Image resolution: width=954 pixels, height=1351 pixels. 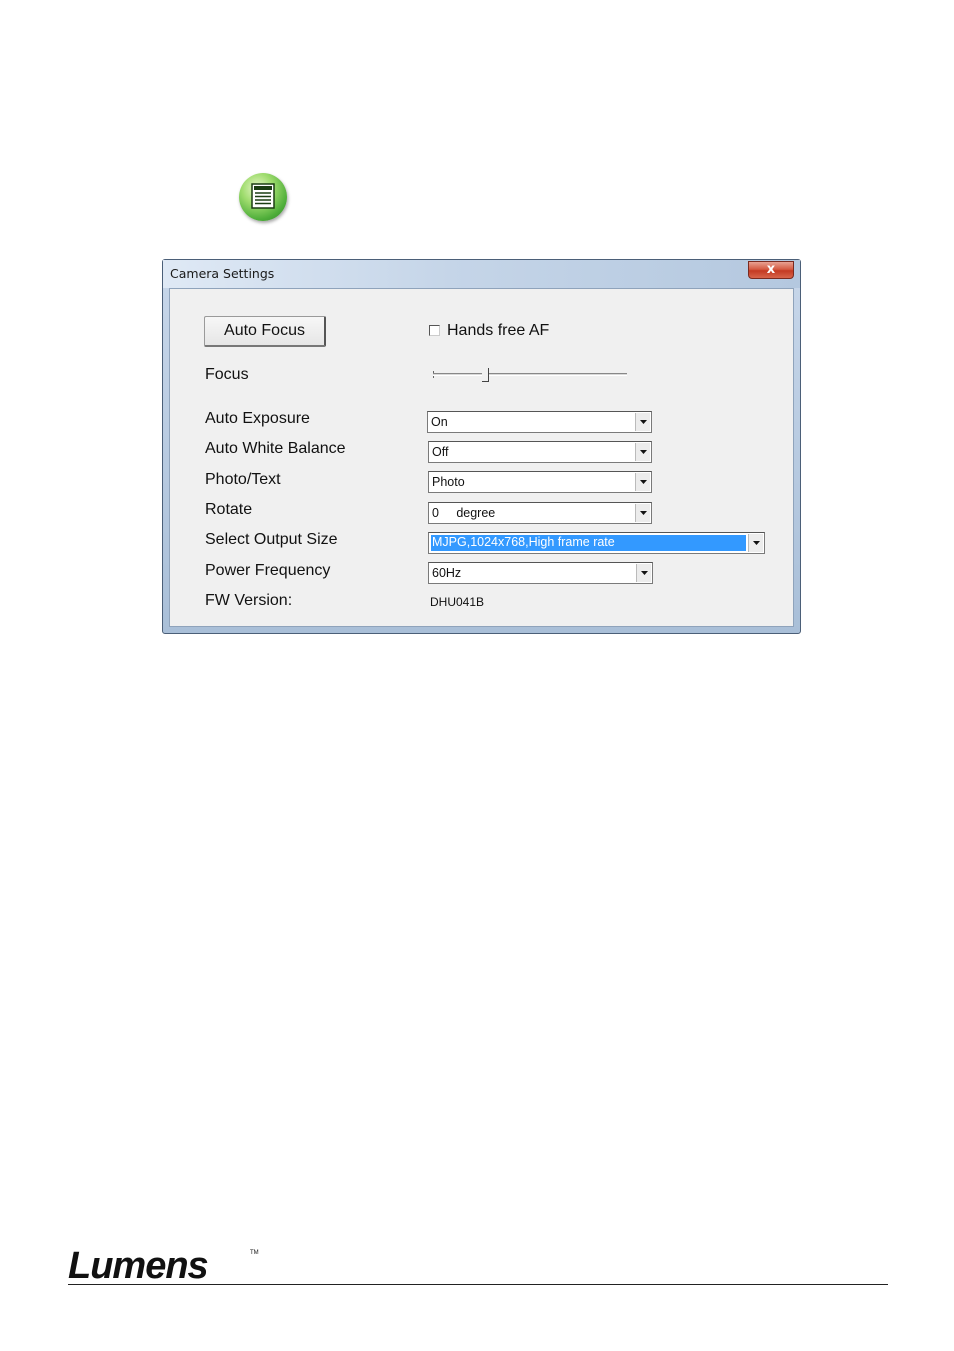 What do you see at coordinates (481, 274) in the screenshot?
I see `title-bar: Camera Settings x` at bounding box center [481, 274].